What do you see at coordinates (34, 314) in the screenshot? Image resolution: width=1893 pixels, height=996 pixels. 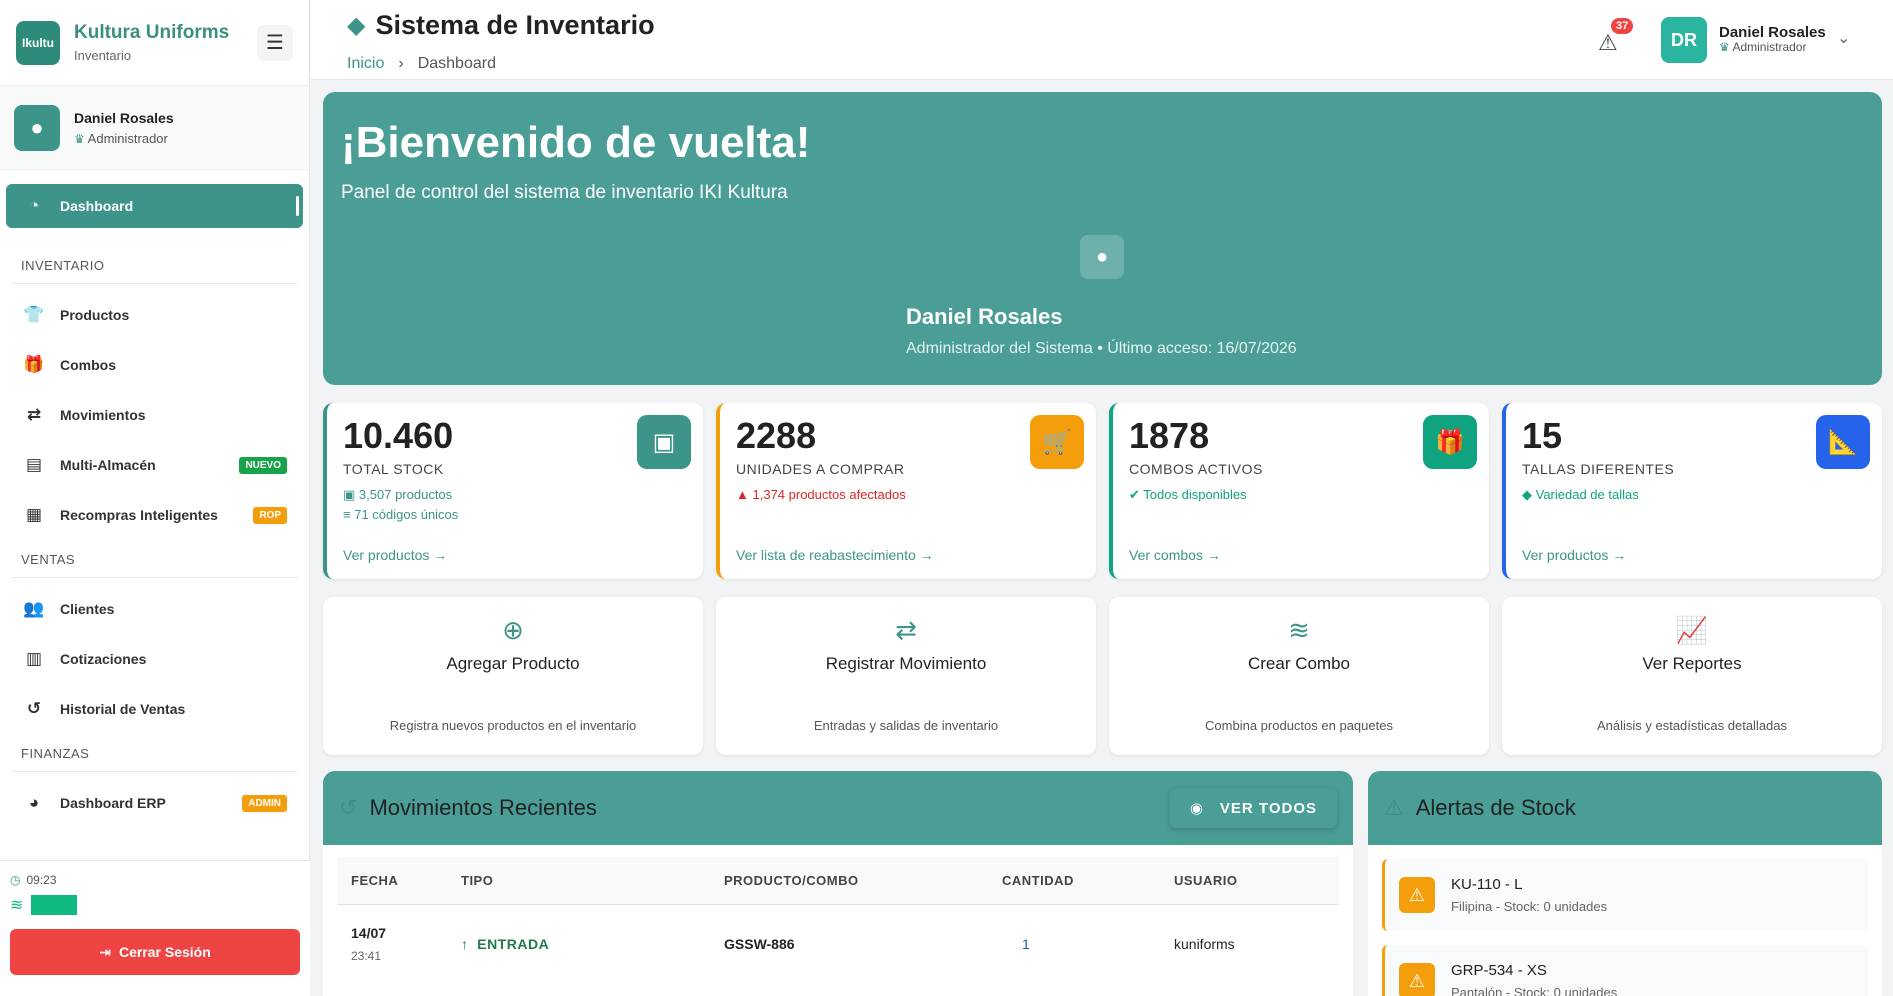 I see `shirt-icon: 👕` at bounding box center [34, 314].